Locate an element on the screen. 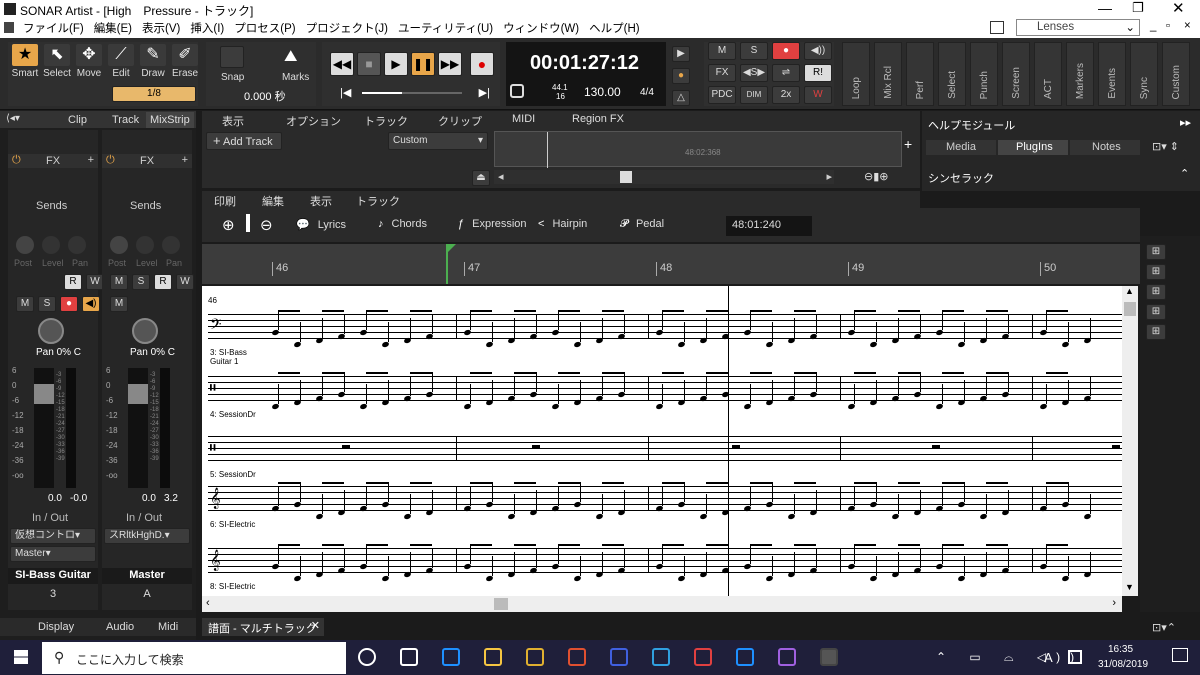 This screenshot has height=675, width=1200. sonar-icon is located at coordinates (829, 657).